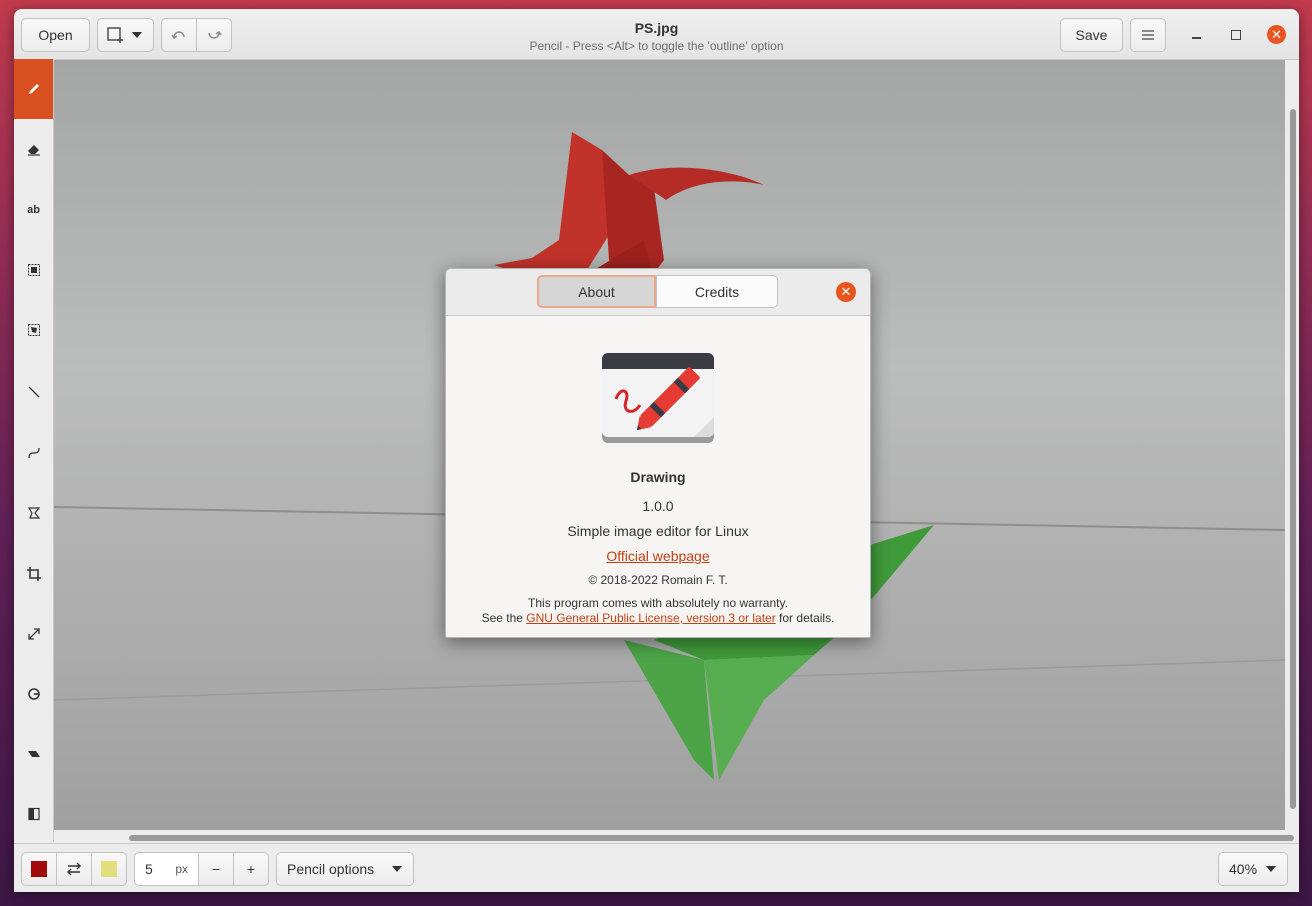 This screenshot has width=1312, height=906. I want to click on redo-button, so click(214, 35).